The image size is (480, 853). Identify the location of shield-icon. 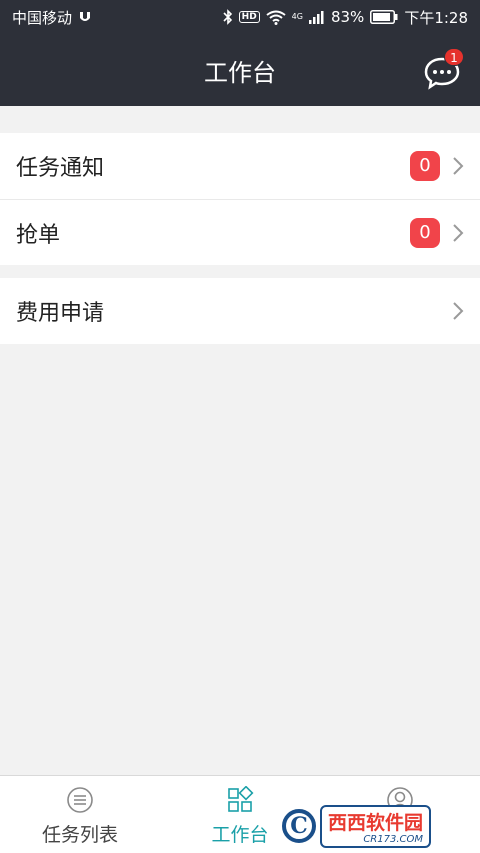
(85, 17).